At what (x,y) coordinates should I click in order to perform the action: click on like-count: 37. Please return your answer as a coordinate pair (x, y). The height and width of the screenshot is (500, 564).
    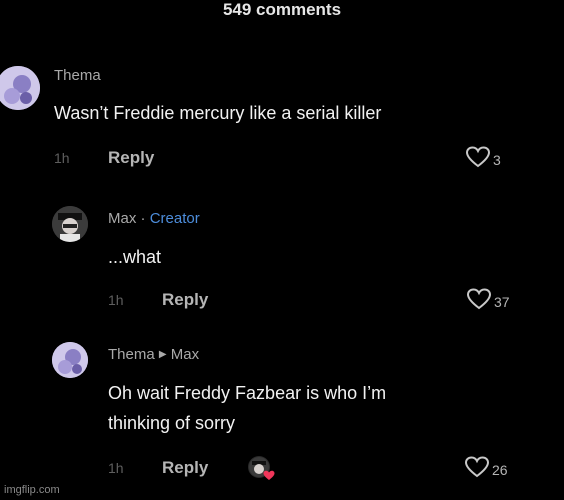
    Looking at the image, I should click on (502, 301).